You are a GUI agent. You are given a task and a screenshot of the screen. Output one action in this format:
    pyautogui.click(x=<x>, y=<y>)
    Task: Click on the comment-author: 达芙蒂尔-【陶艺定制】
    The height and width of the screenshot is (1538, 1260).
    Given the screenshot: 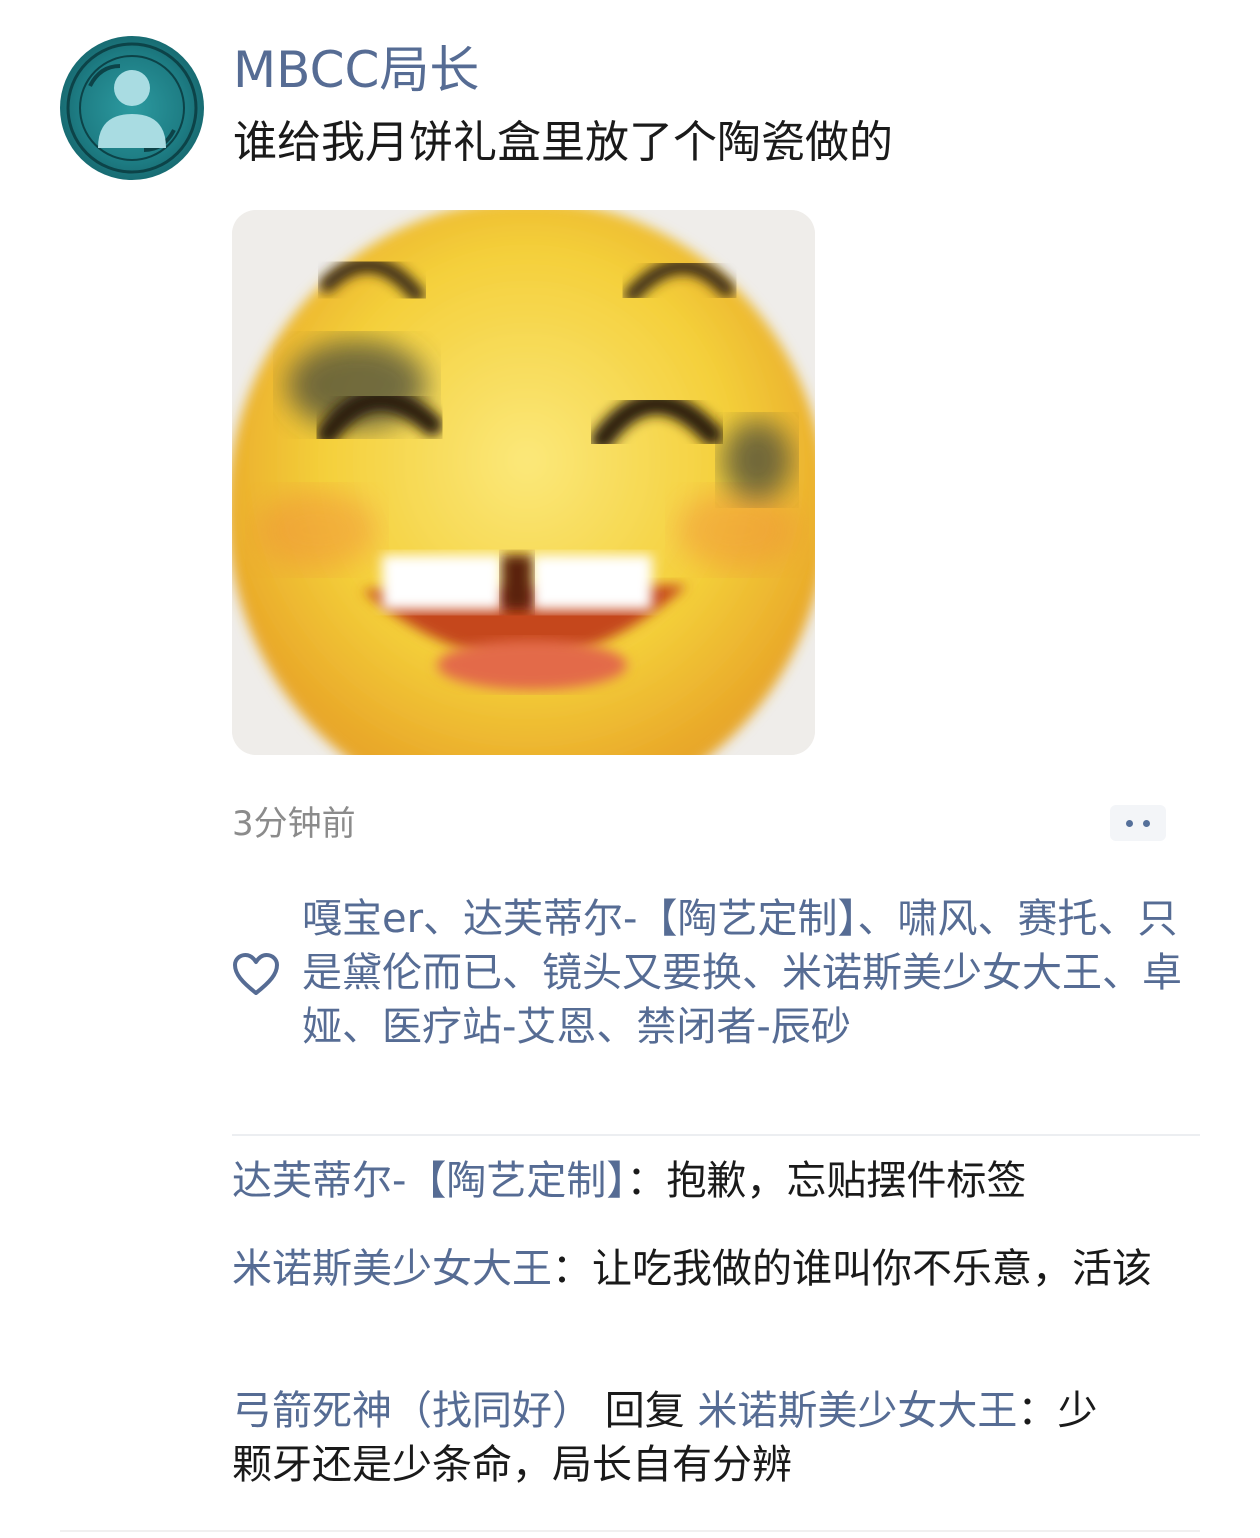 What is the action you would take?
    pyautogui.click(x=429, y=1181)
    